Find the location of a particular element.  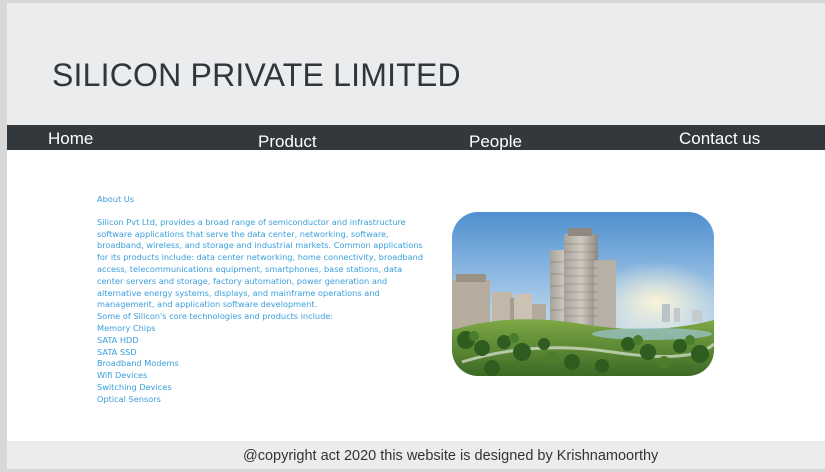

nav-people-link: People is located at coordinates (495, 142).